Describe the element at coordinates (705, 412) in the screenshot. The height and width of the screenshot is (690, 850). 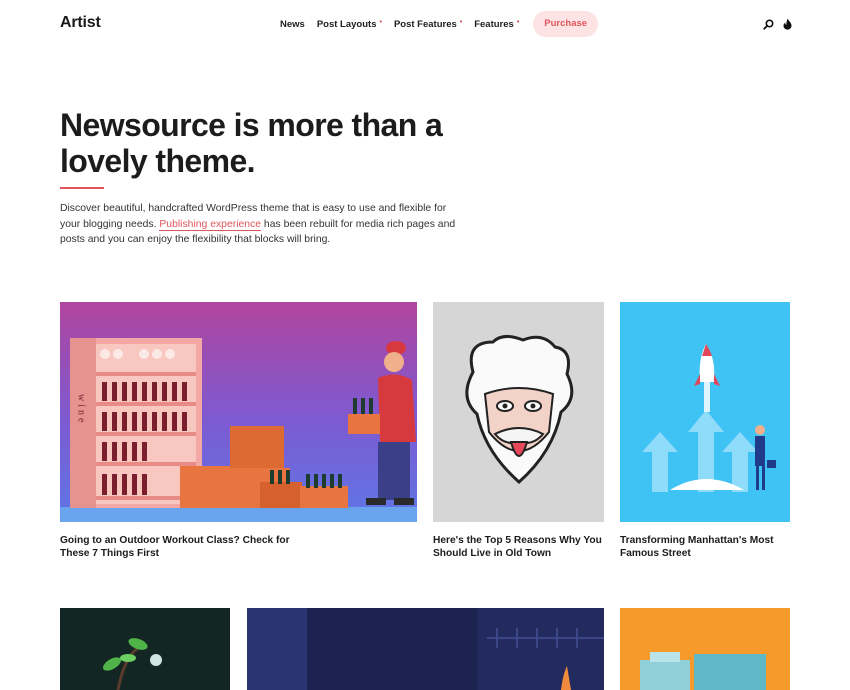
I see `post-thumbnail-rocket` at that location.